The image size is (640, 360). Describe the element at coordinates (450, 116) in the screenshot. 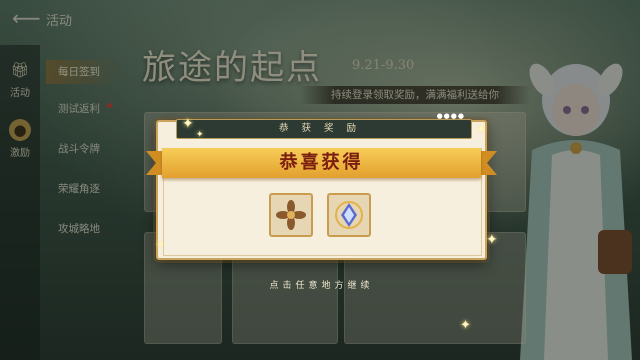

I see `page-dots-icon: ●●●●` at that location.